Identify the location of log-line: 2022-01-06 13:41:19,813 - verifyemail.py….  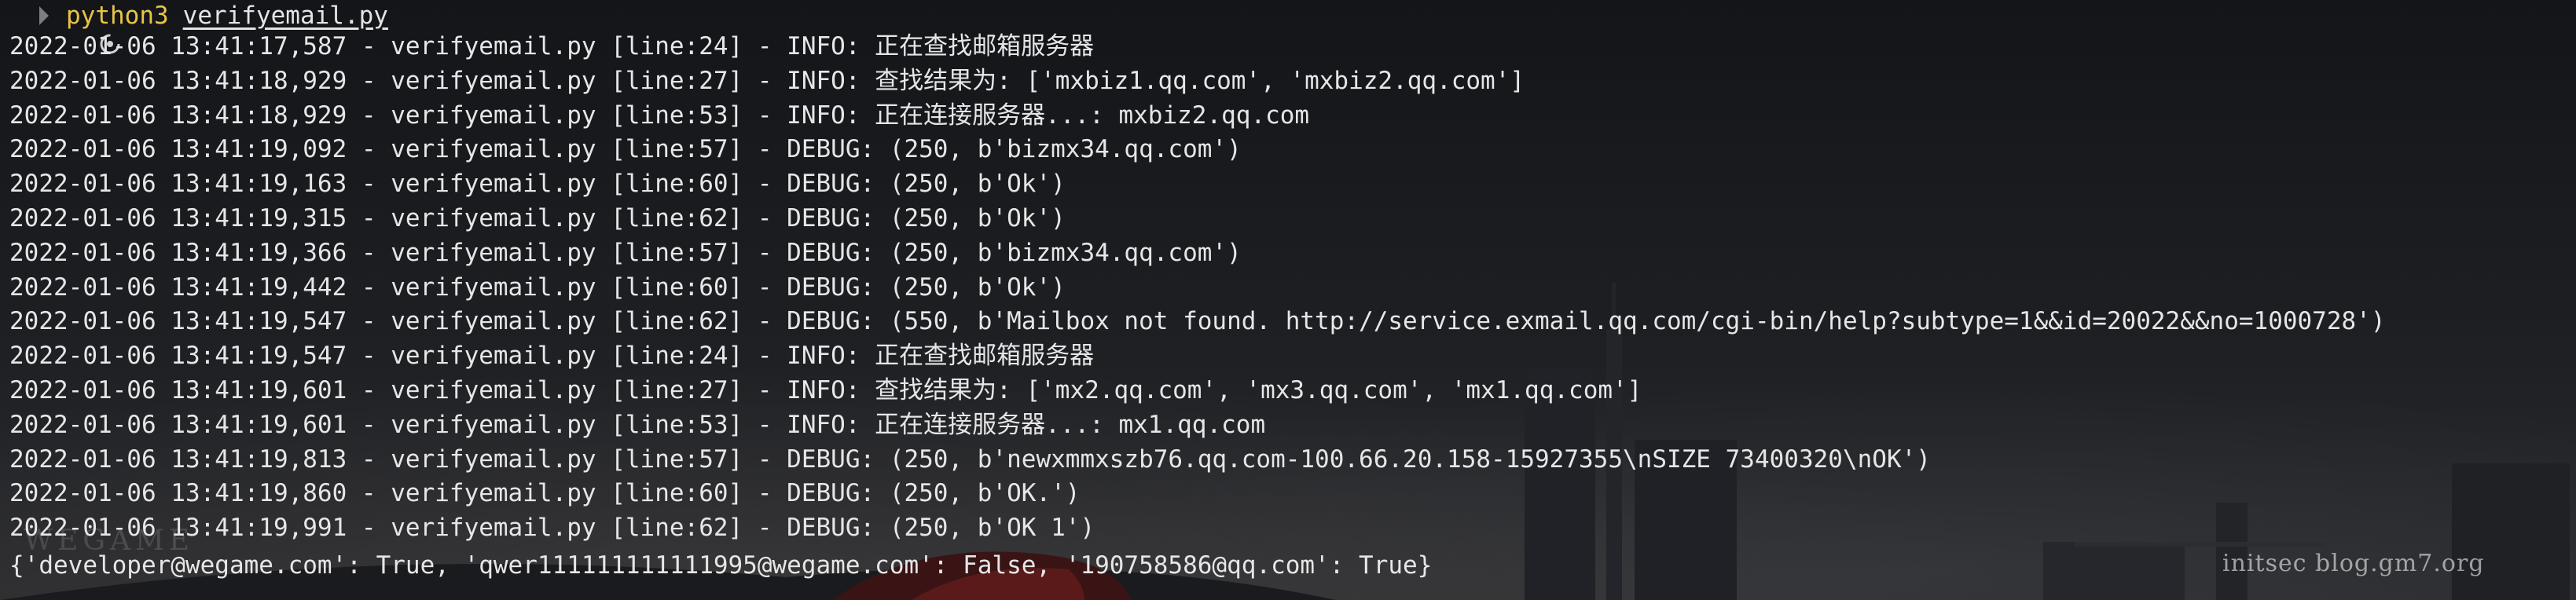
(970, 460).